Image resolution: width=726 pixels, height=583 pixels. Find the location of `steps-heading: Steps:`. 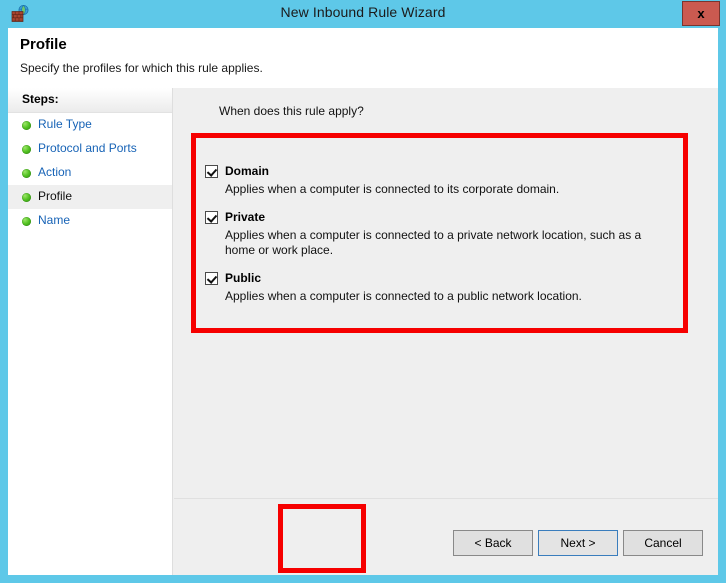

steps-heading: Steps: is located at coordinates (90, 100).